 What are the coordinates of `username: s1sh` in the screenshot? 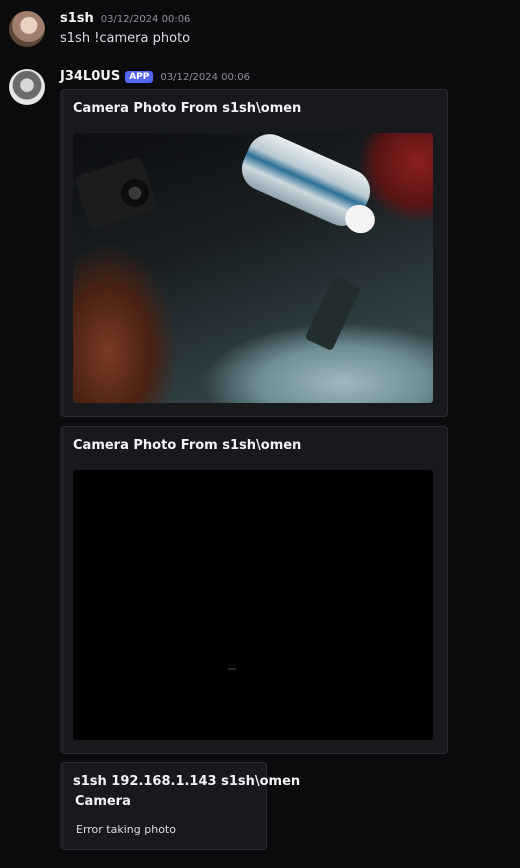 It's located at (77, 18).